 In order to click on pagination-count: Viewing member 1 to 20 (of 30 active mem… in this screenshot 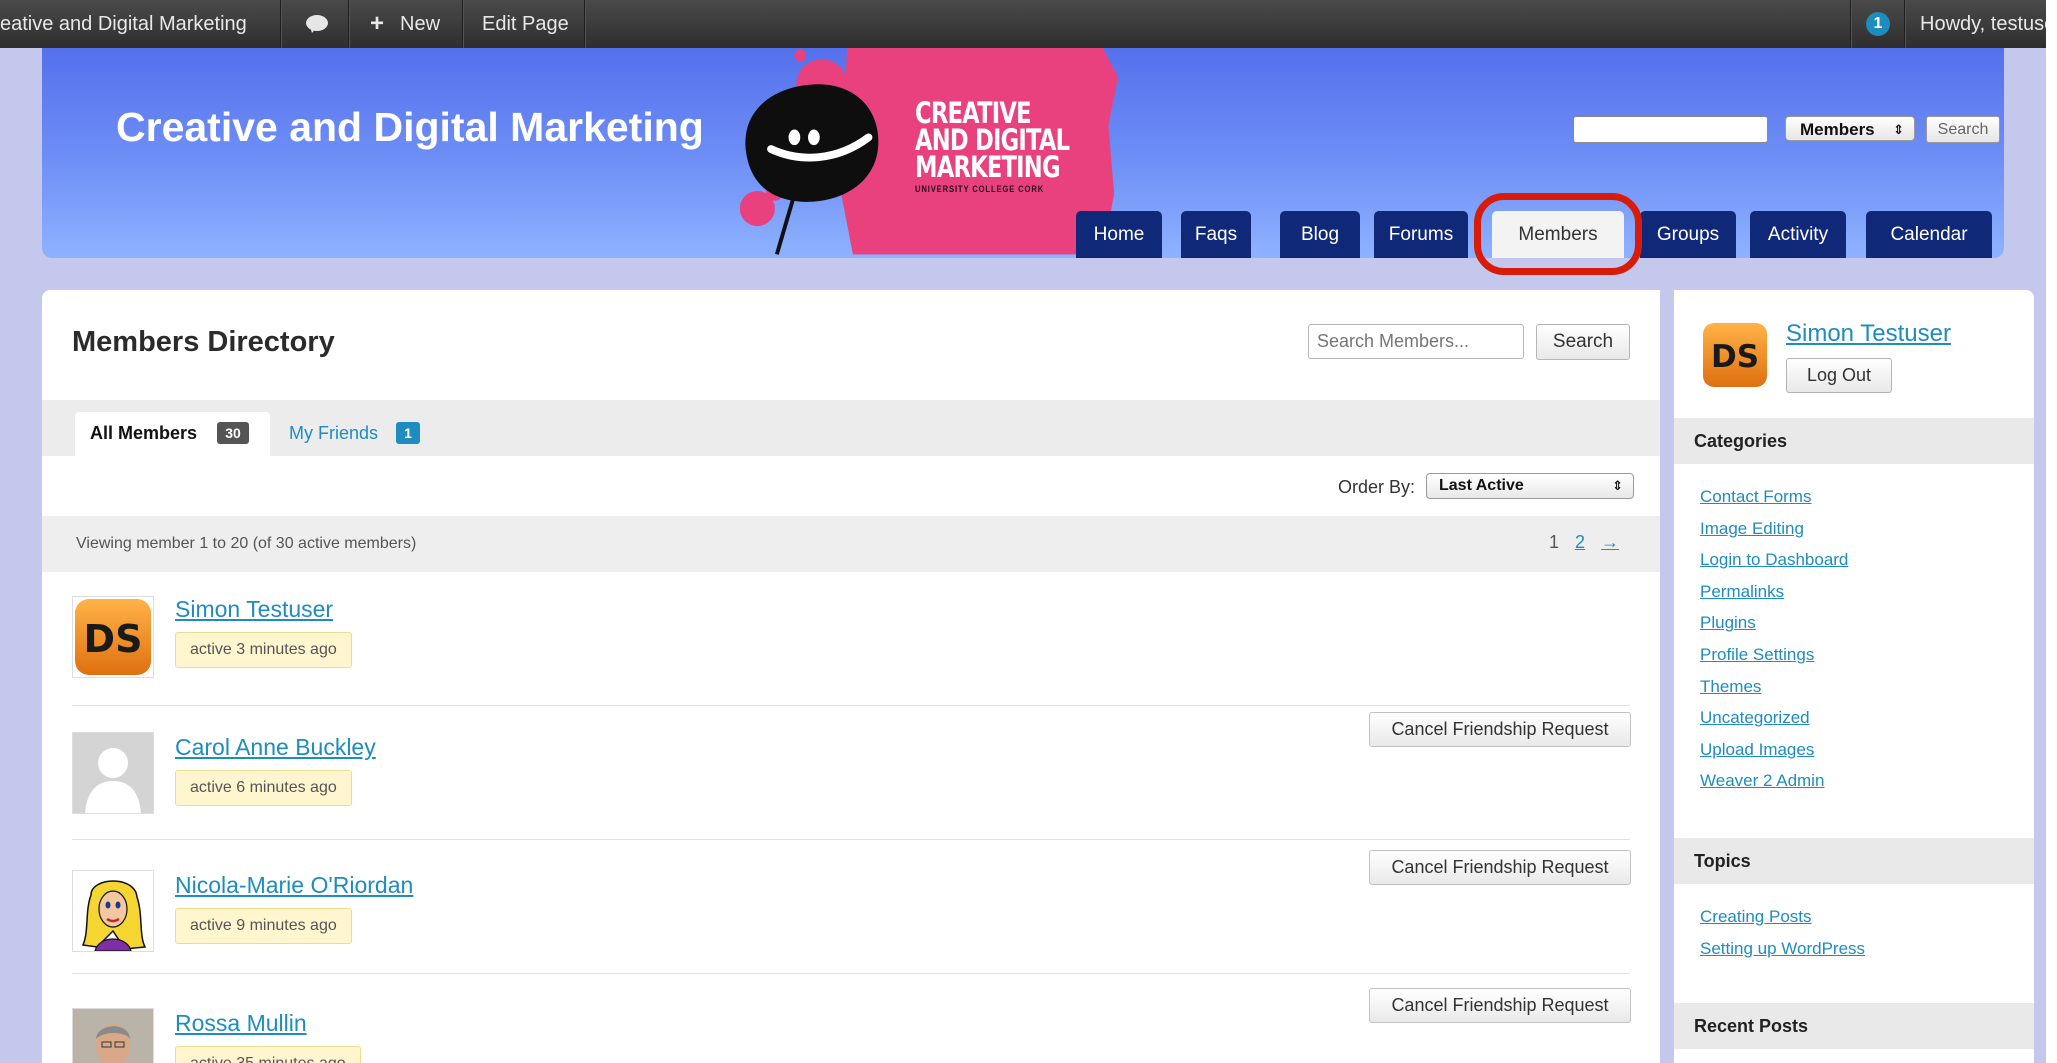, I will do `click(246, 543)`.